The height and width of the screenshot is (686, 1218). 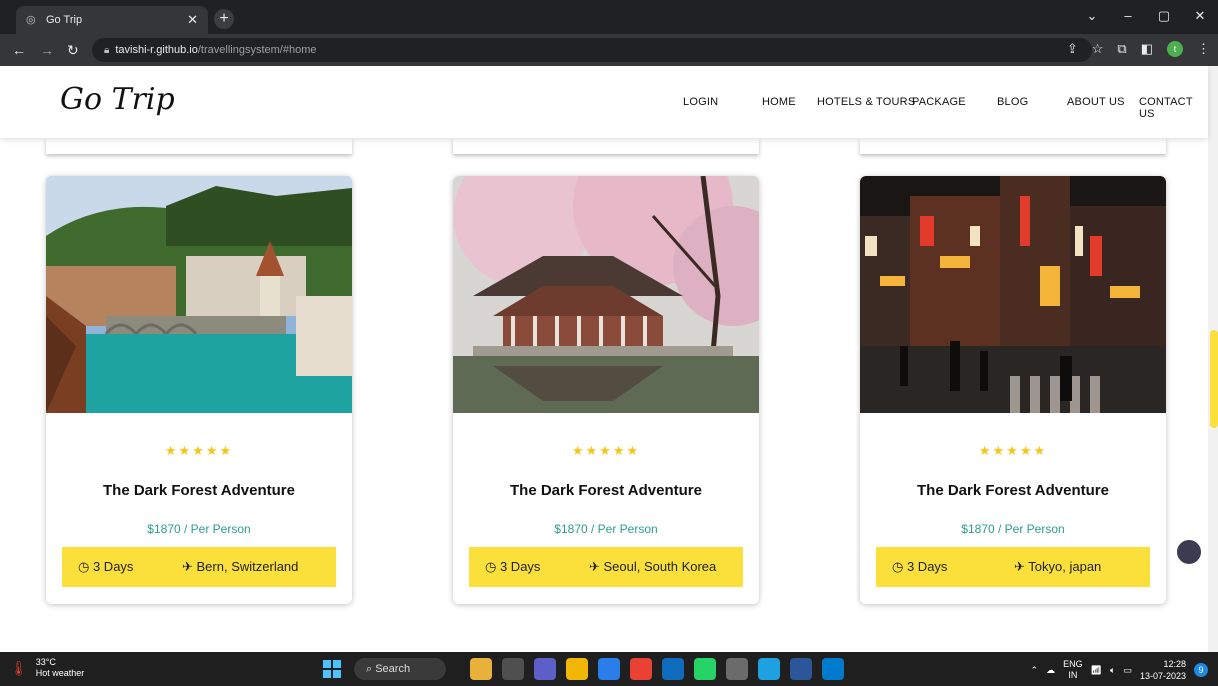 What do you see at coordinates (737, 669) in the screenshot?
I see `app-icon` at bounding box center [737, 669].